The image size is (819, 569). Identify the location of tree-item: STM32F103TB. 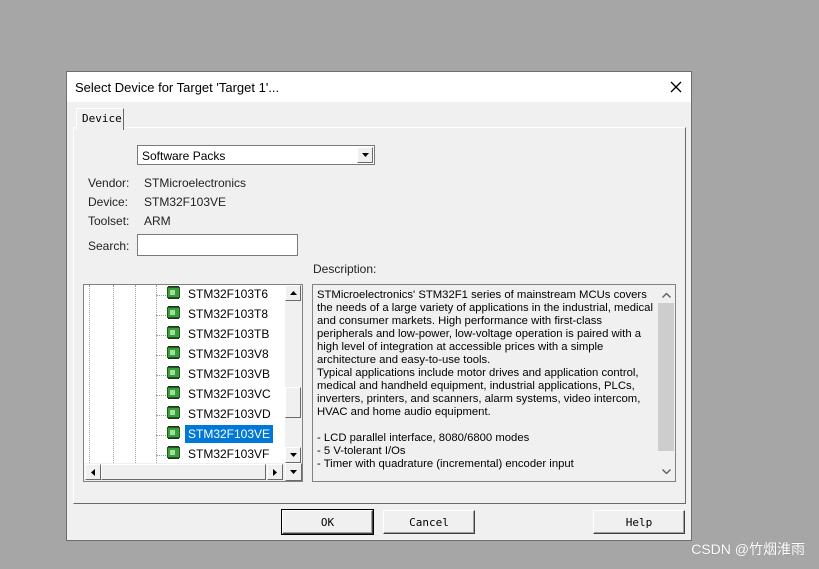
(184, 335).